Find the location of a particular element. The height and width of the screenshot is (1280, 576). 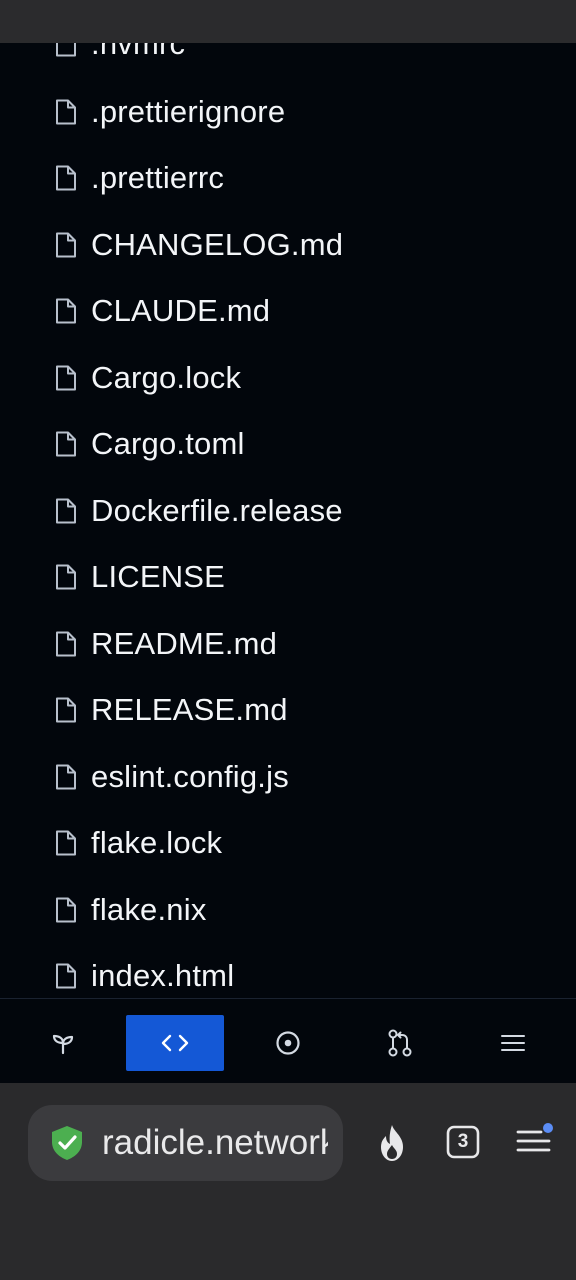

status-bar is located at coordinates (288, 21).